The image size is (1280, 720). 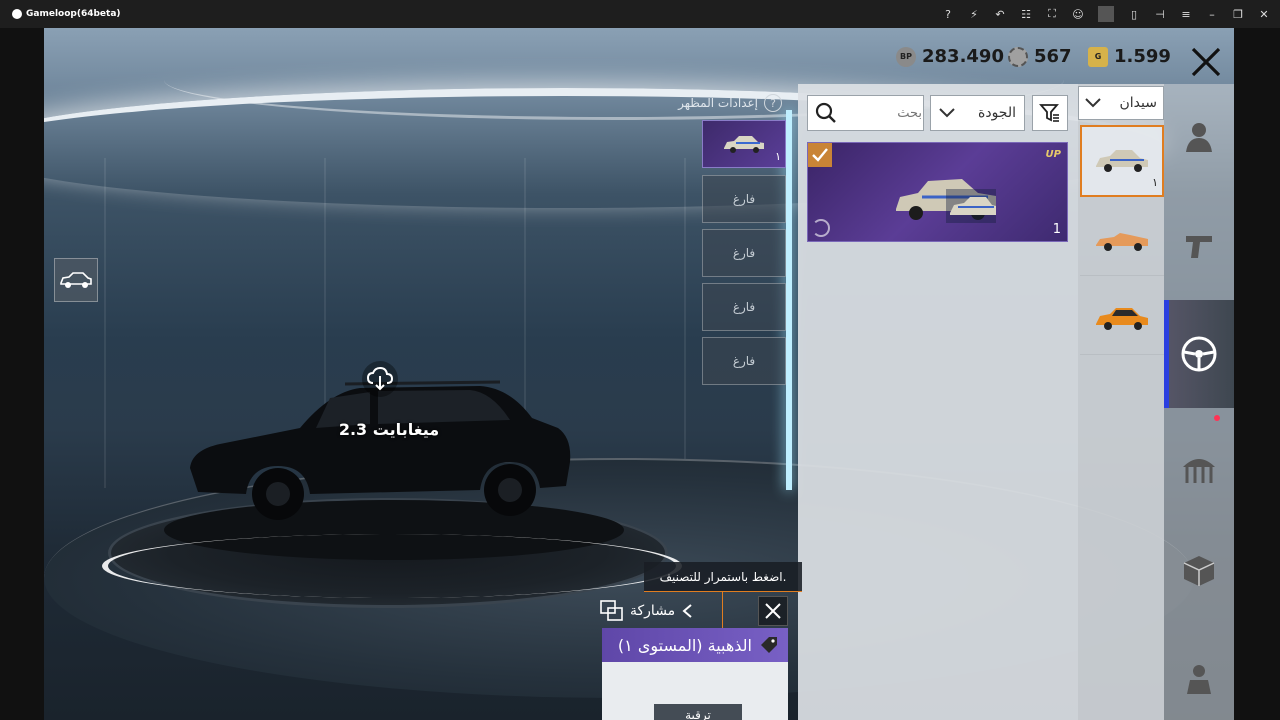 What do you see at coordinates (778, 156) in the screenshot?
I see `slot-count: ١` at bounding box center [778, 156].